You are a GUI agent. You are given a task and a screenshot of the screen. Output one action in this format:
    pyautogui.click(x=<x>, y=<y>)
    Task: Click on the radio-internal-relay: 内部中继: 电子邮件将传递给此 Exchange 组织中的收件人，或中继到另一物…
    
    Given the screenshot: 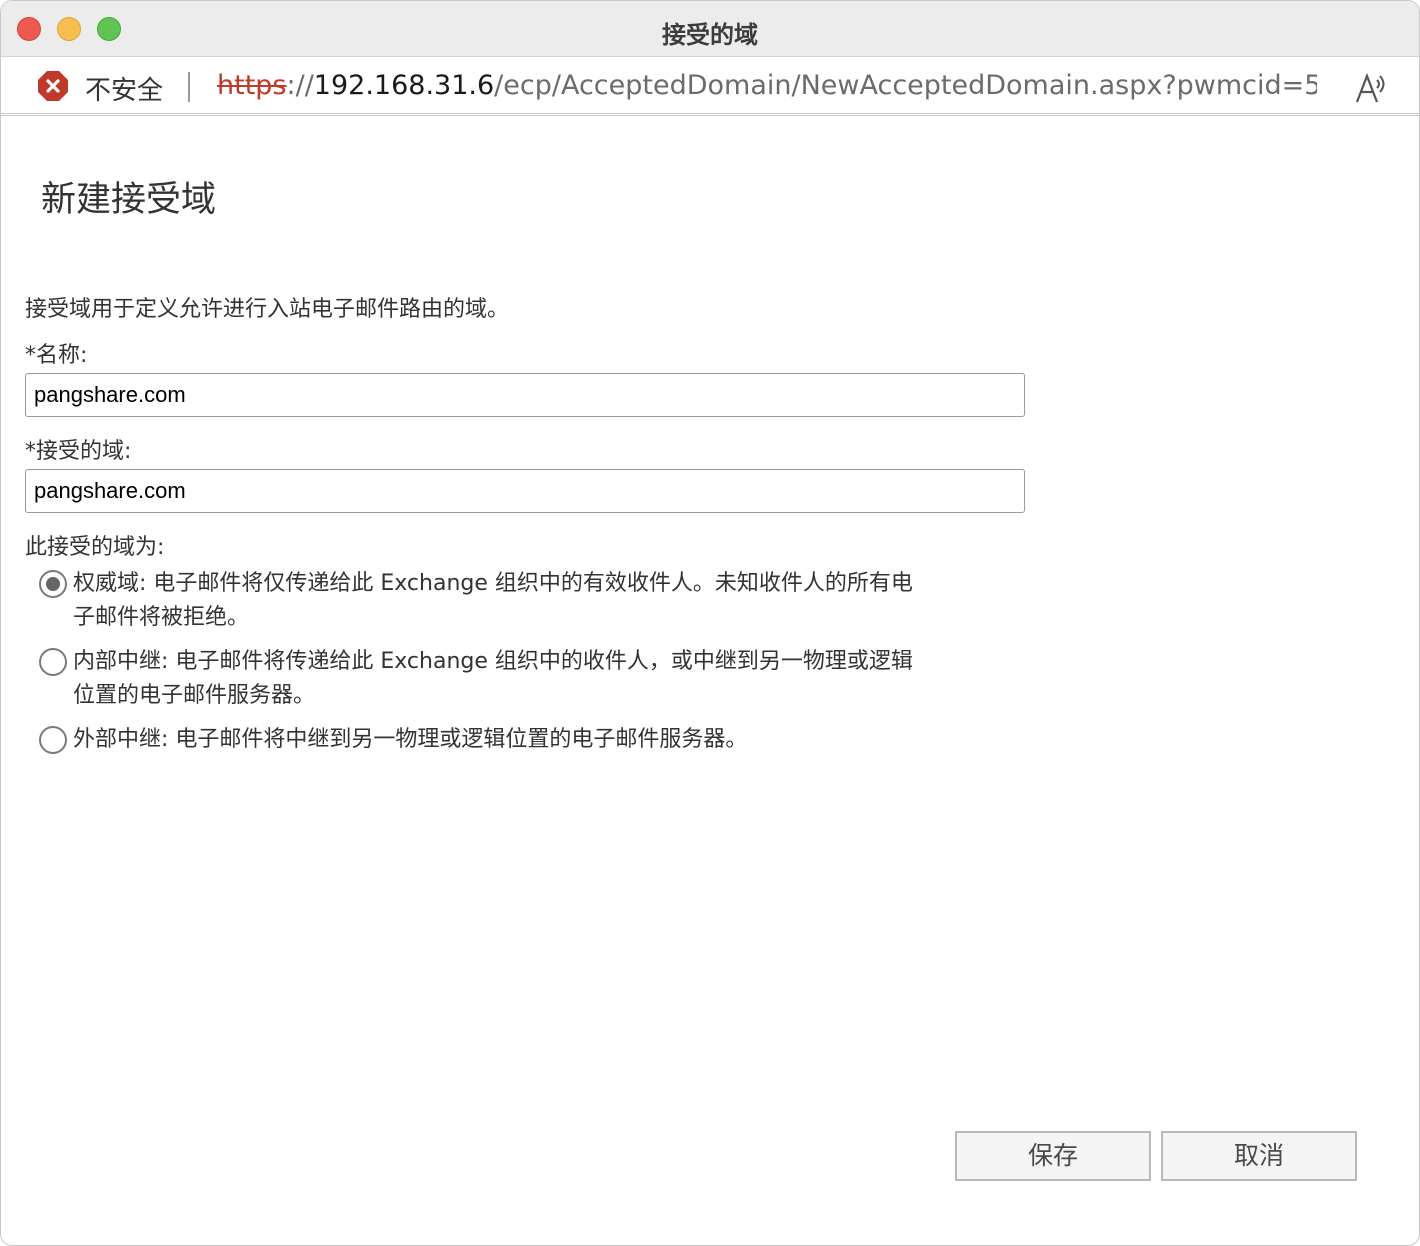 What is the action you would take?
    pyautogui.click(x=479, y=679)
    